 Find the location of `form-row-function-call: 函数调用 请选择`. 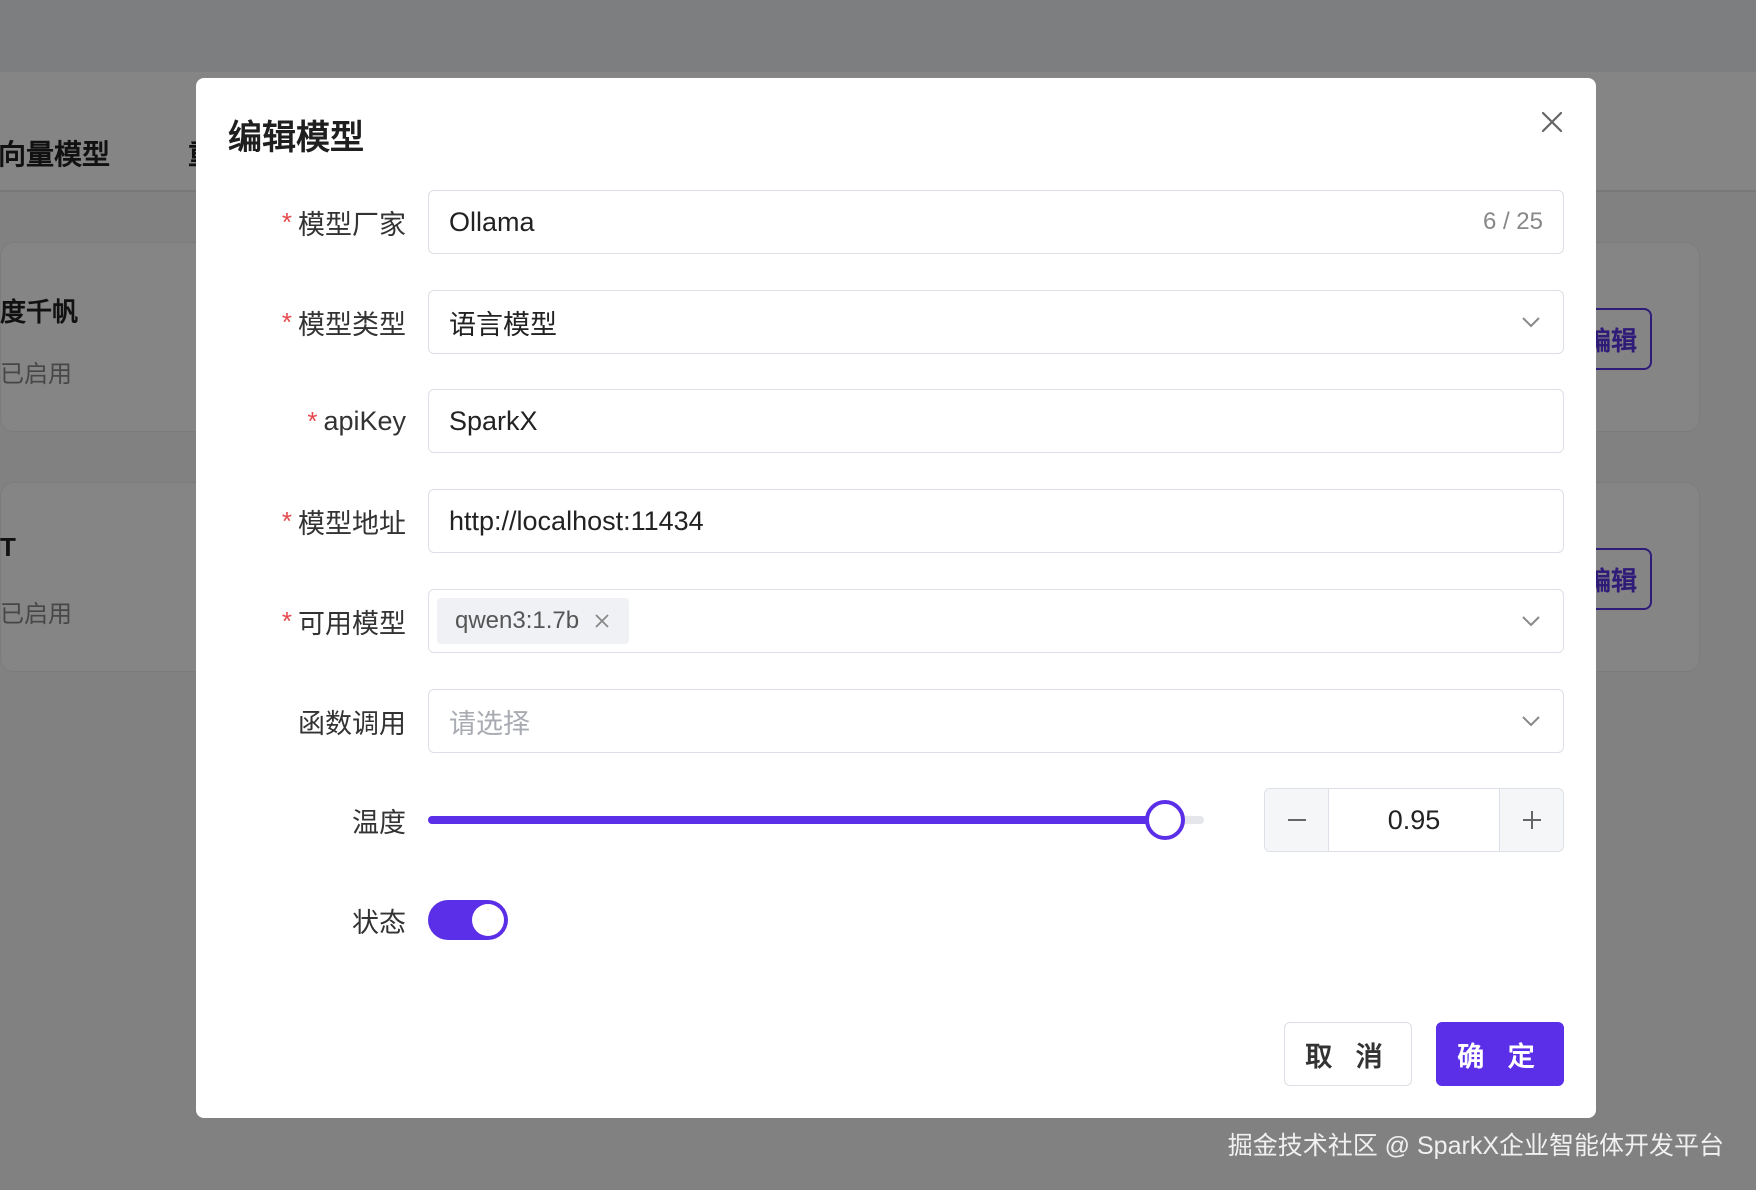

form-row-function-call: 函数调用 请选择 is located at coordinates (896, 721).